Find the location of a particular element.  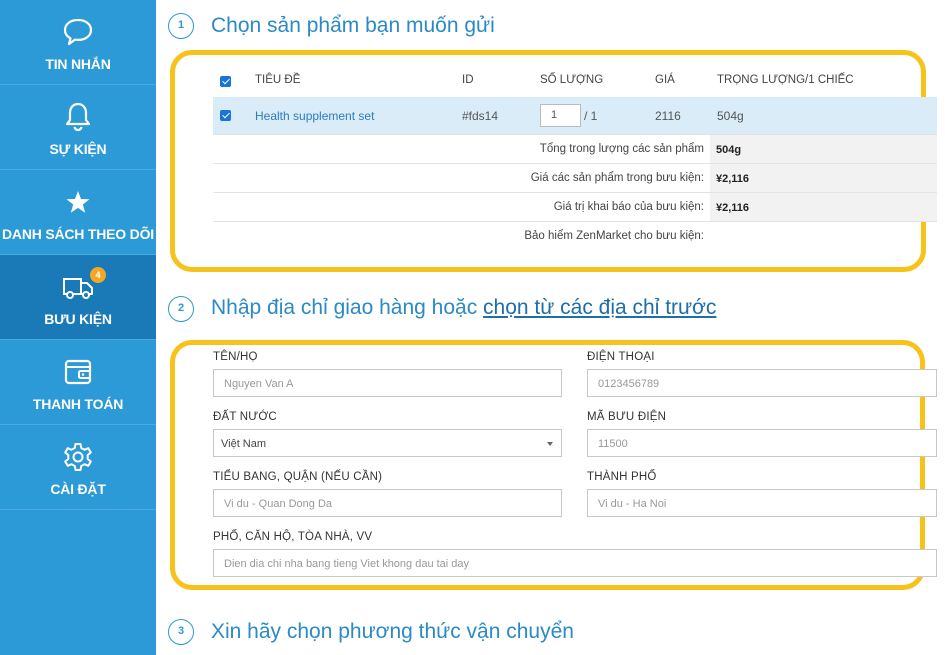

col-quantity: SỐ LƯỢNG is located at coordinates (572, 80).